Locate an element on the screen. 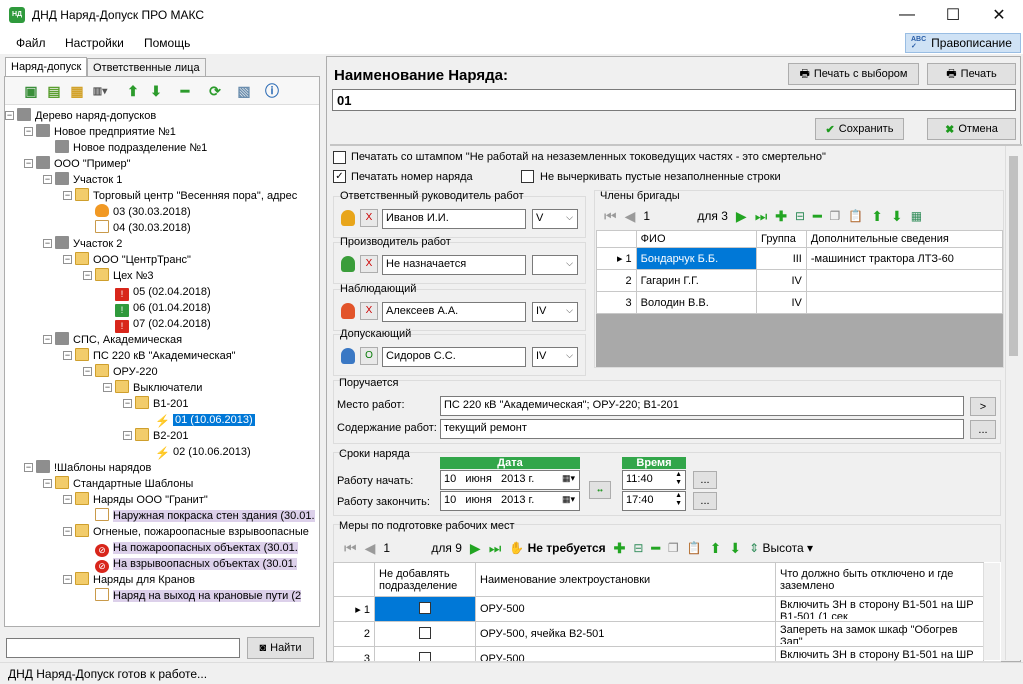  table-row: 3 Володин В.В. IV is located at coordinates (799, 302).